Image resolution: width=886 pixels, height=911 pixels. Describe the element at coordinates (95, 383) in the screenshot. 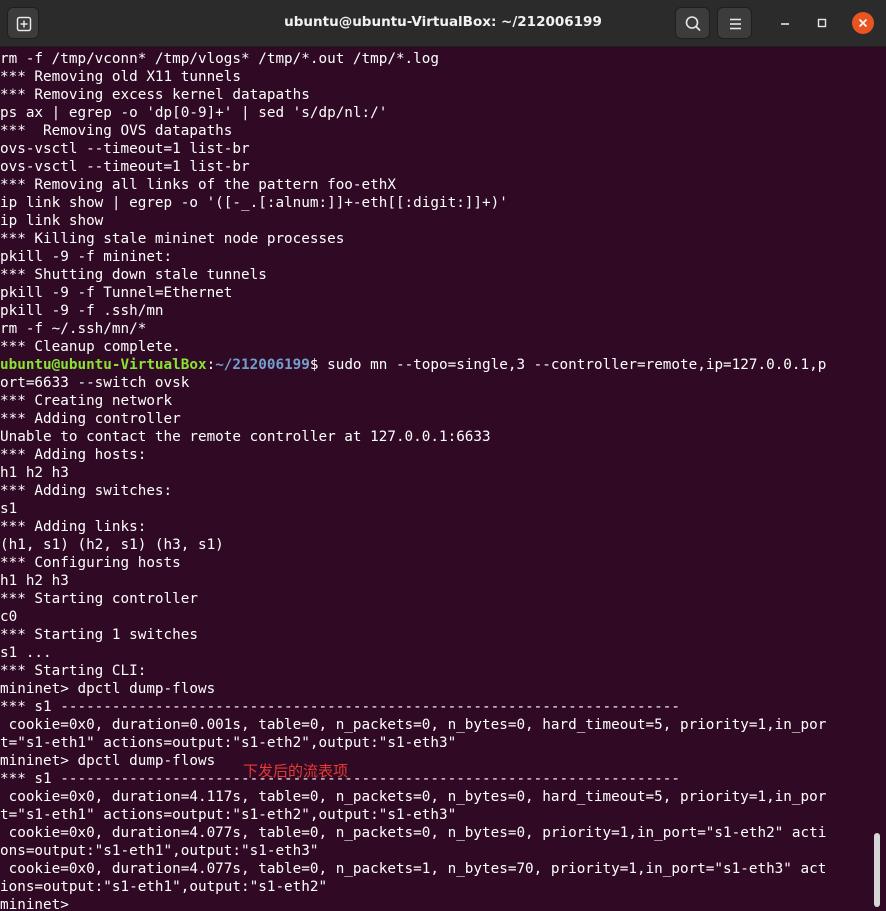

I see `terminal-line: ort=6633 --switch ovsk` at that location.